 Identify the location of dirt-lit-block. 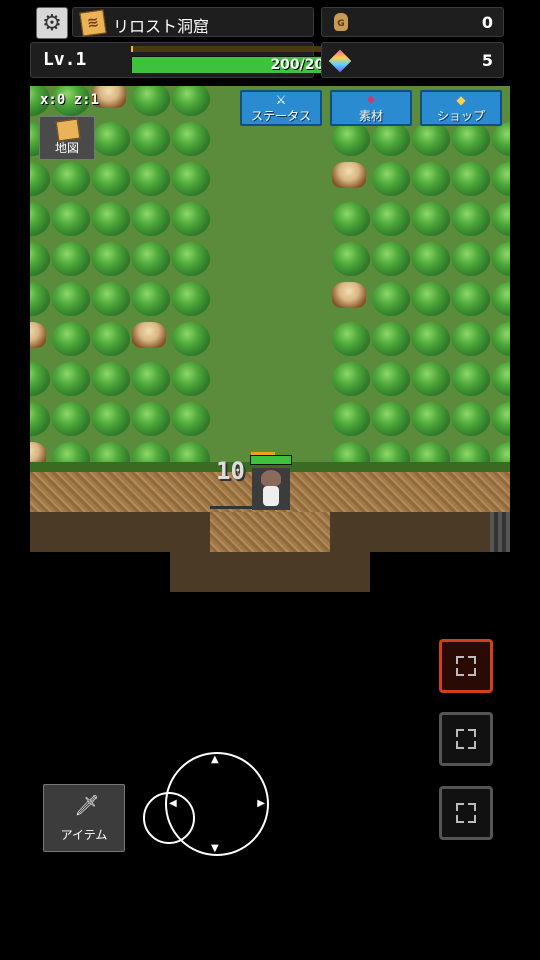
(270, 532).